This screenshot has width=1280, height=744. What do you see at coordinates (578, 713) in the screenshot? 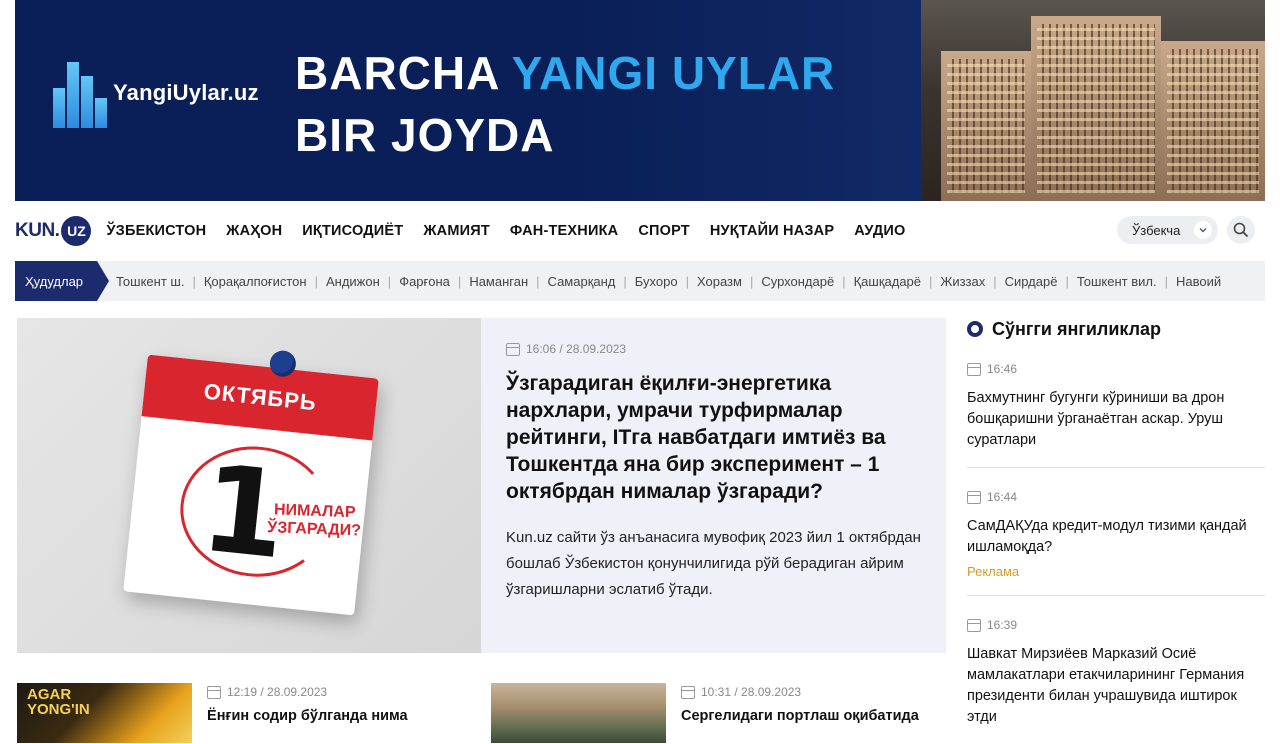
I see `news-card-image` at bounding box center [578, 713].